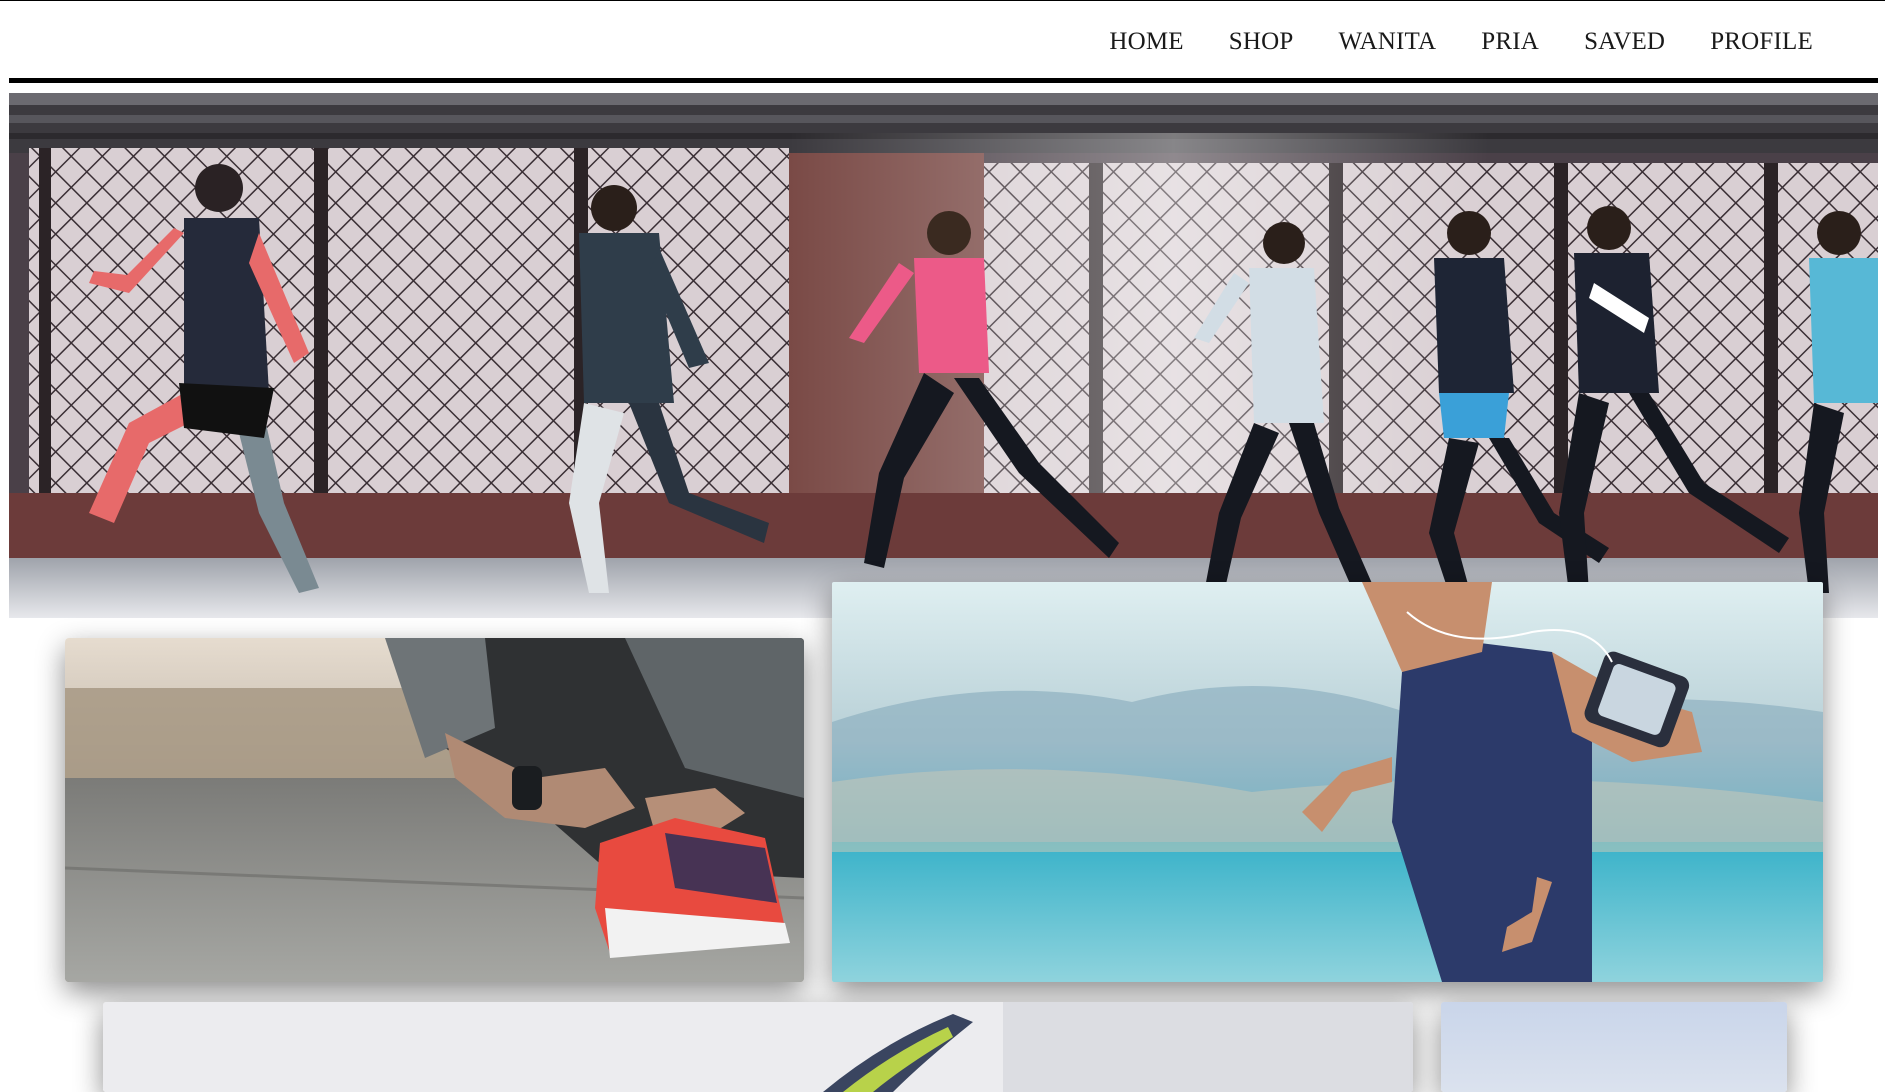  Describe the element at coordinates (1146, 42) in the screenshot. I see `nav-home: HOME` at that location.